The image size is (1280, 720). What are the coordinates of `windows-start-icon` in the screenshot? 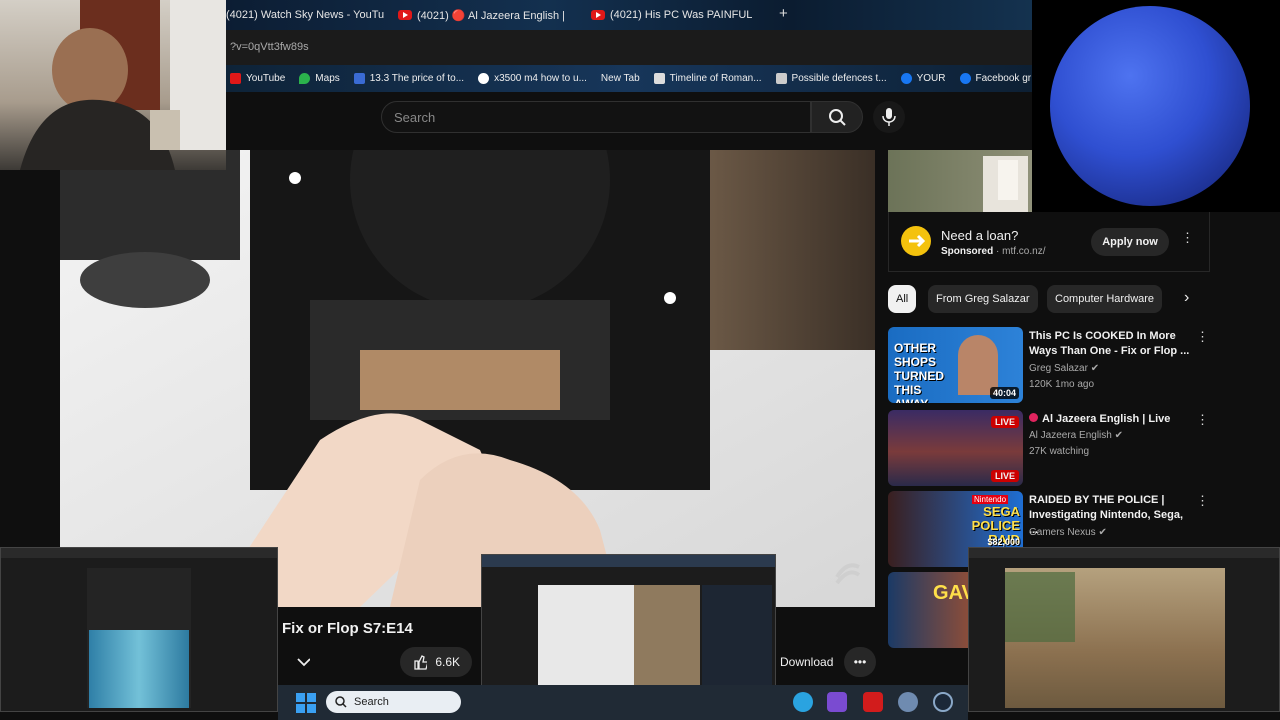 It's located at (306, 703).